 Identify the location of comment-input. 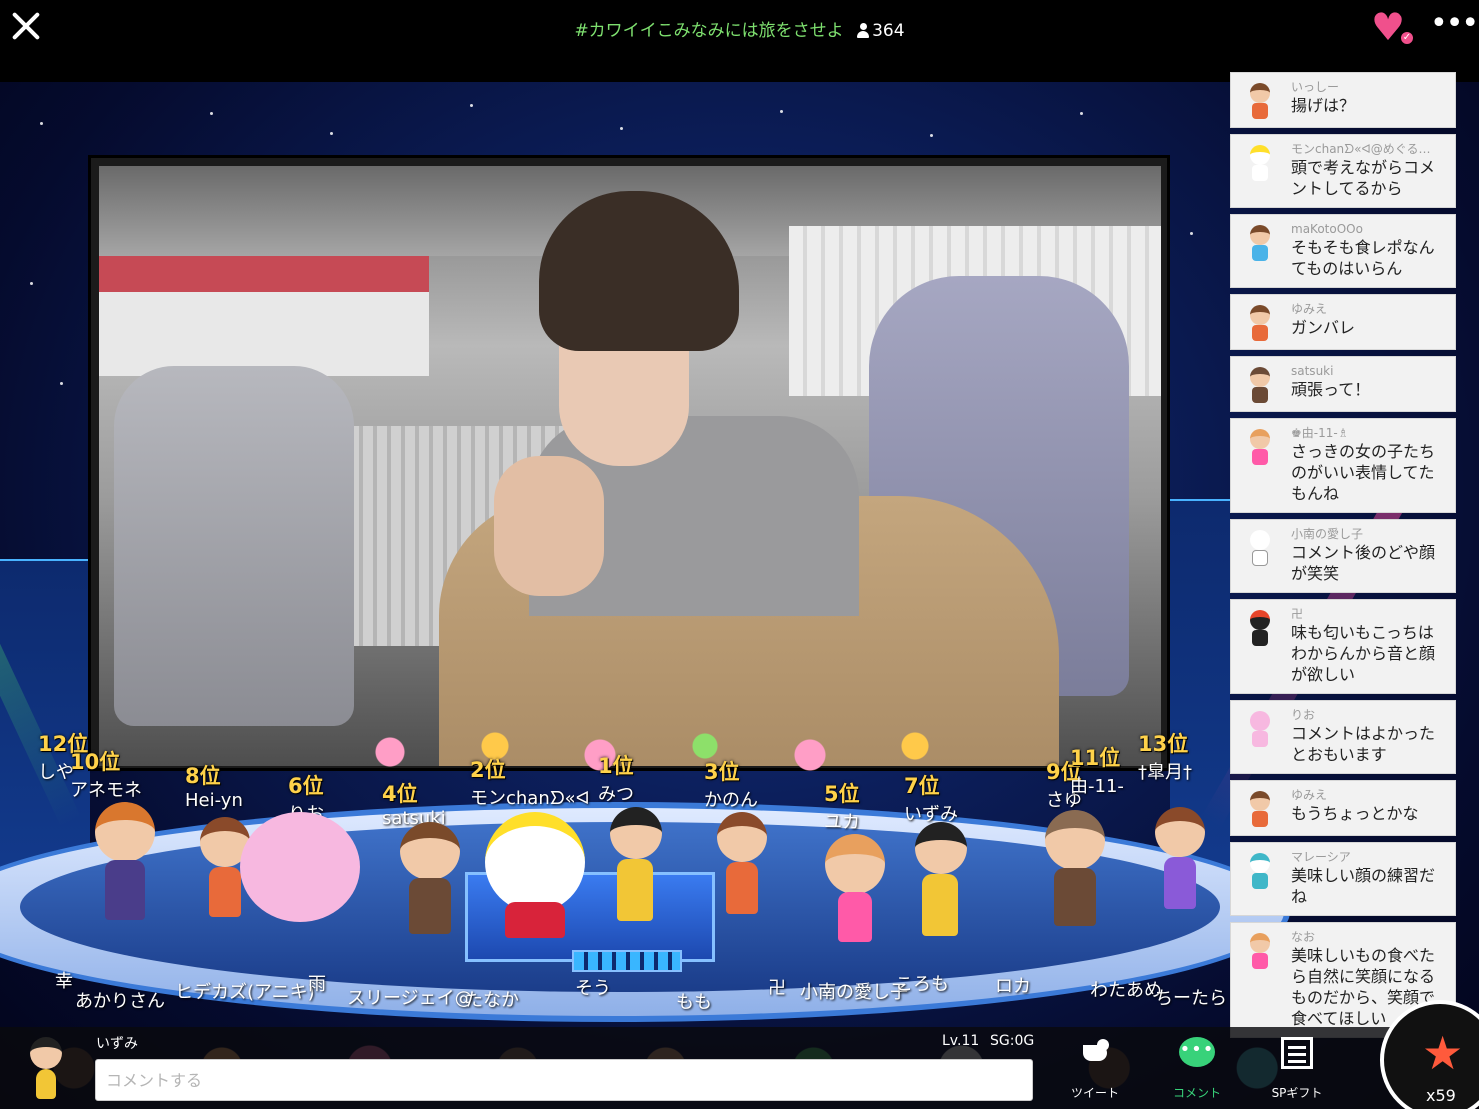
(564, 1080).